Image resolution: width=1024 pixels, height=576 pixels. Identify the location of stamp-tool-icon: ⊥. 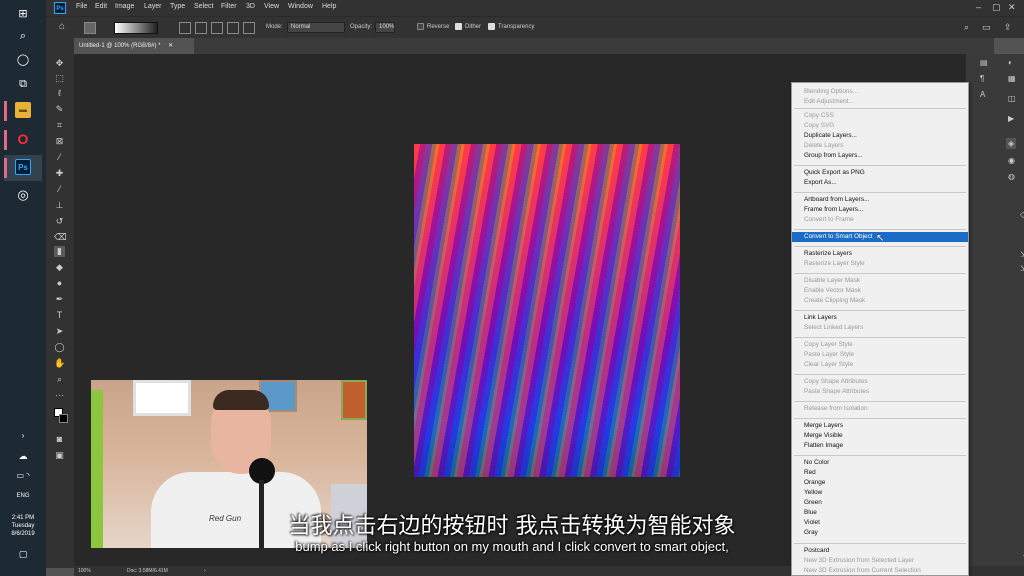
(59, 205).